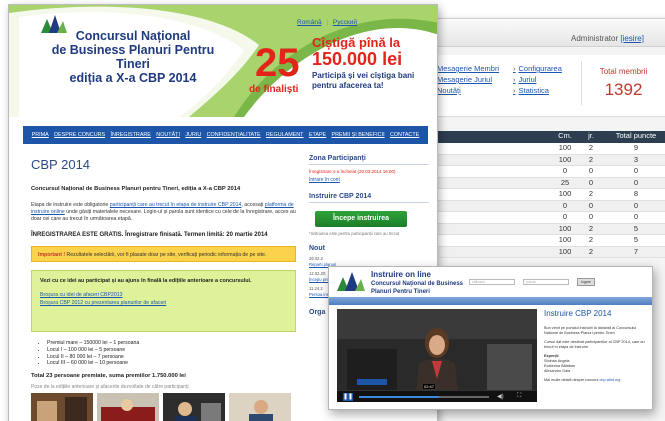  What do you see at coordinates (345, 22) in the screenshot?
I see `lang-ru-link: Русский` at bounding box center [345, 22].